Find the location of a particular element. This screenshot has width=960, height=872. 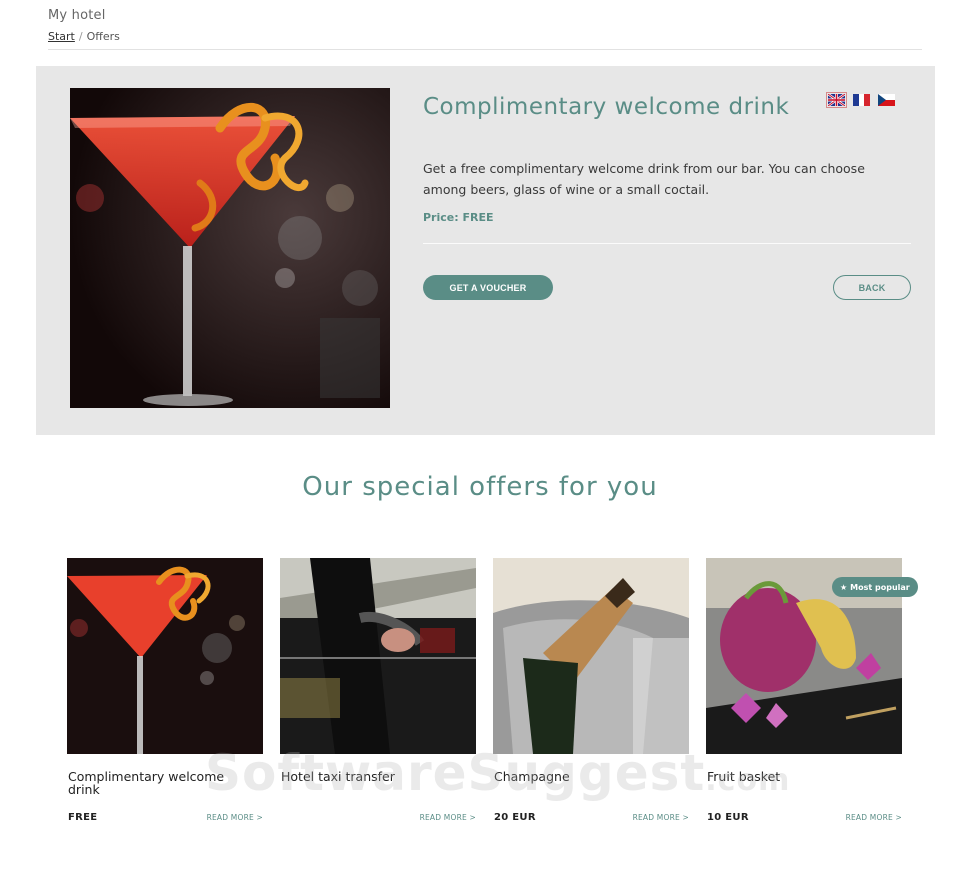

card-price: FREE is located at coordinates (83, 817).